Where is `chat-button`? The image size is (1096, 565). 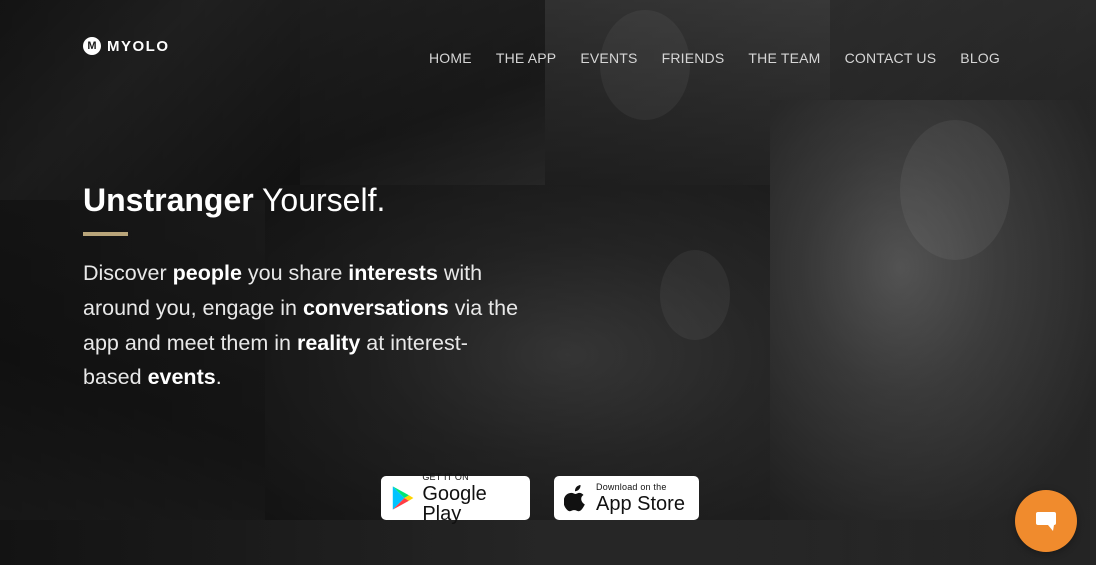
chat-button is located at coordinates (1046, 521).